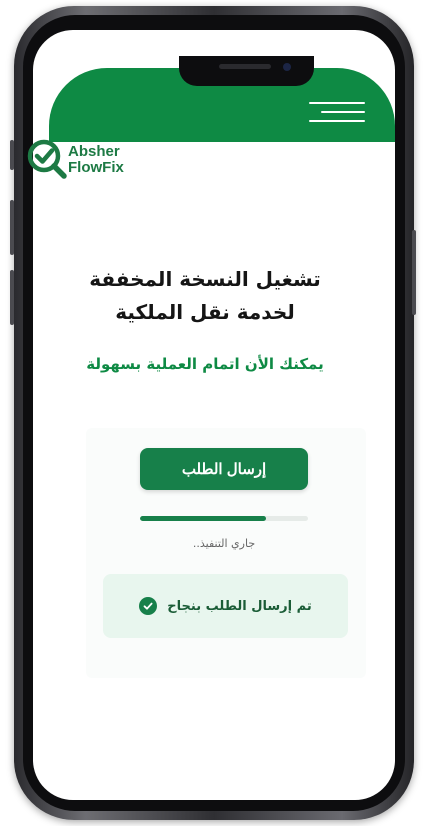 This screenshot has width=426, height=826. I want to click on logo-line-1: Absher, so click(94, 151).